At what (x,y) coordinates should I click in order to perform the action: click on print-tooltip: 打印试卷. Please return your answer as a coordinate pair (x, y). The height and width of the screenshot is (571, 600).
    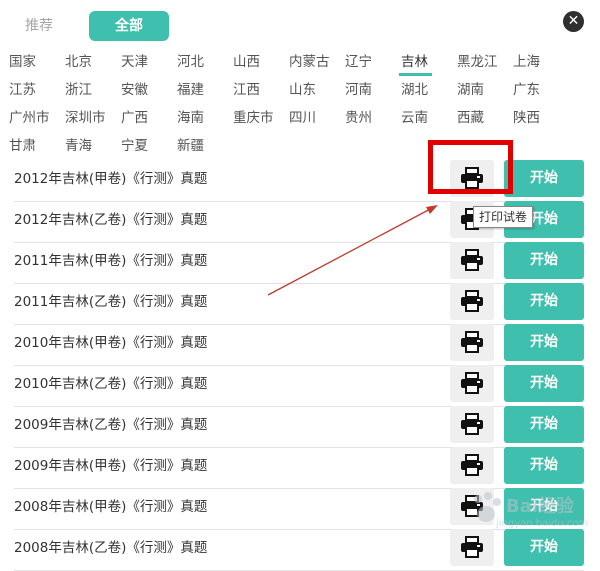
    Looking at the image, I should click on (503, 217).